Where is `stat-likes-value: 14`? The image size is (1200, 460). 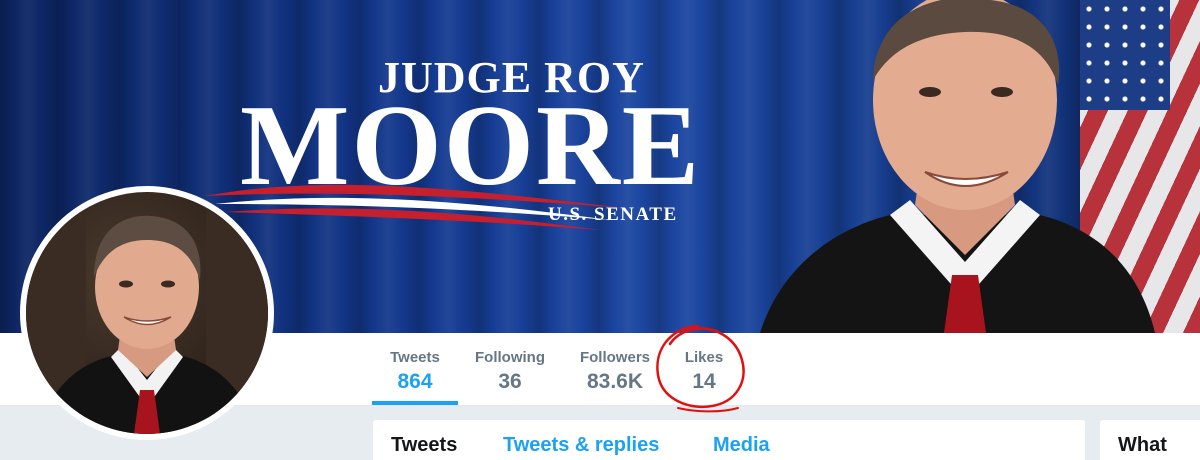 stat-likes-value: 14 is located at coordinates (704, 381).